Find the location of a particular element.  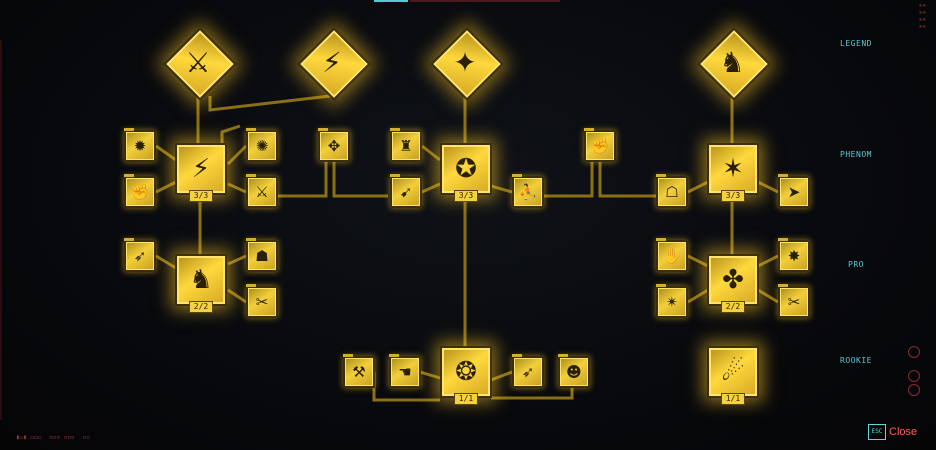

perk-right-5: ✸ is located at coordinates (794, 255).